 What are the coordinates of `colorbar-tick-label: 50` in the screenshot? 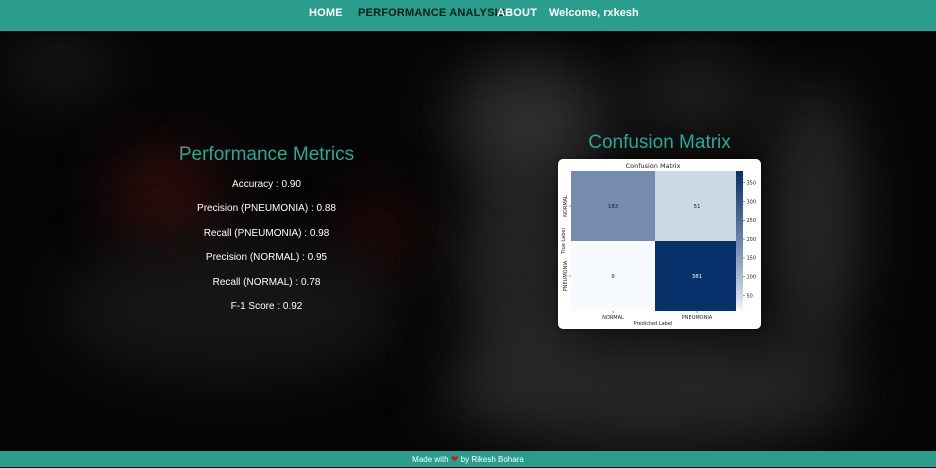 It's located at (750, 296).